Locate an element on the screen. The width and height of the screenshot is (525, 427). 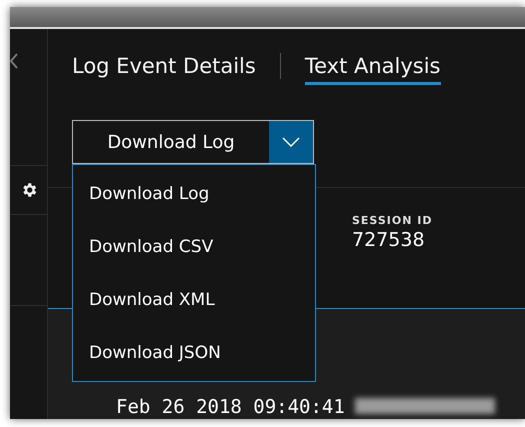
chevron-down-icon is located at coordinates (291, 142).